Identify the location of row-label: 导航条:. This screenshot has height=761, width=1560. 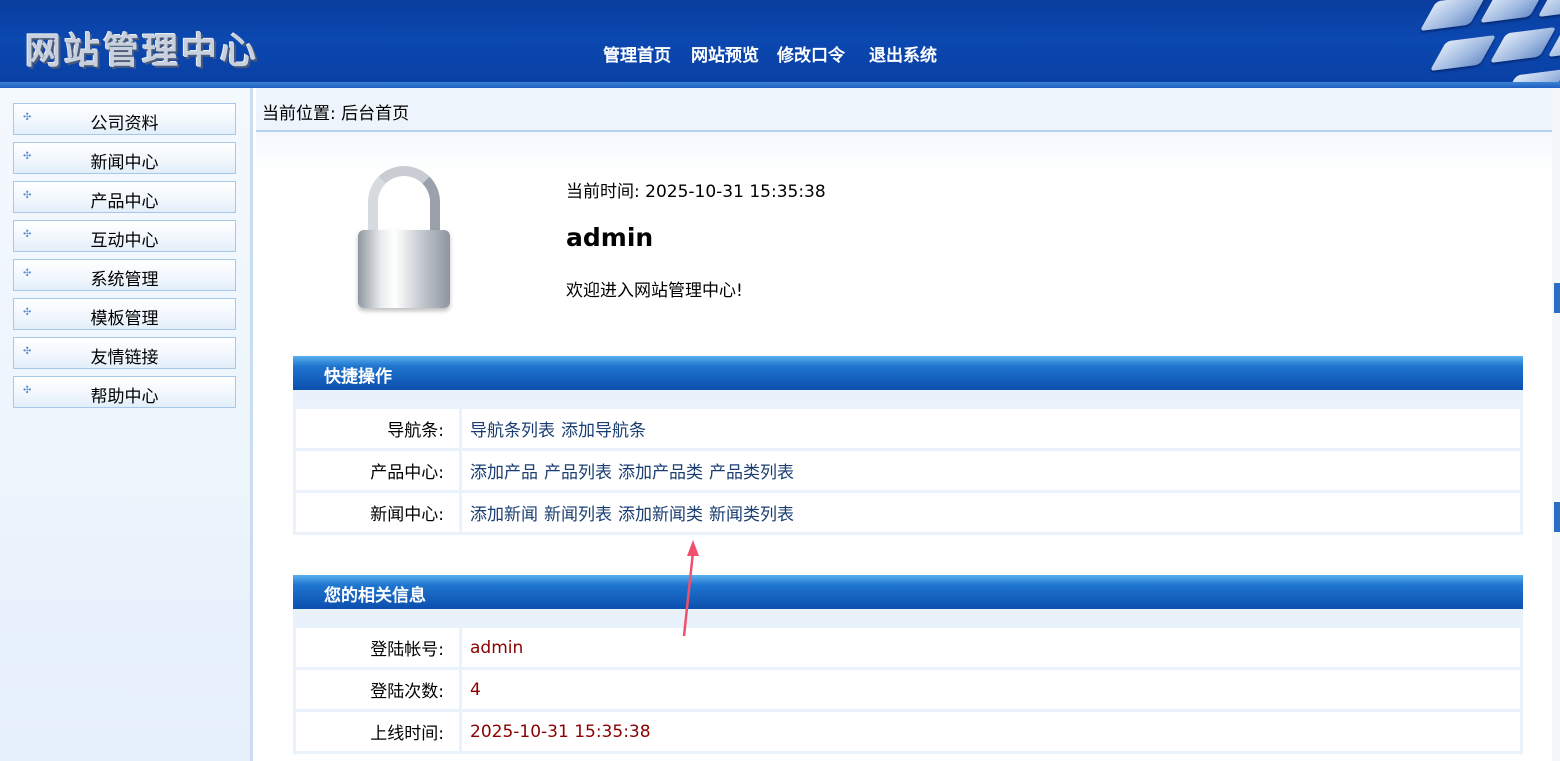
(377, 428).